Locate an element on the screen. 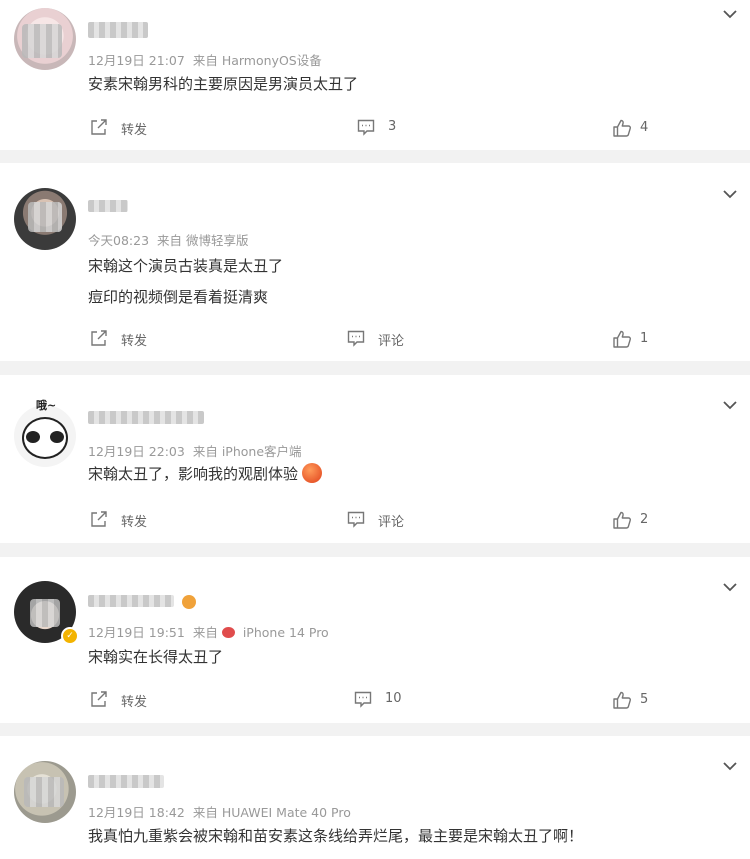 This screenshot has width=750, height=859. timestamp: 12月19日 22:03 is located at coordinates (136, 451).